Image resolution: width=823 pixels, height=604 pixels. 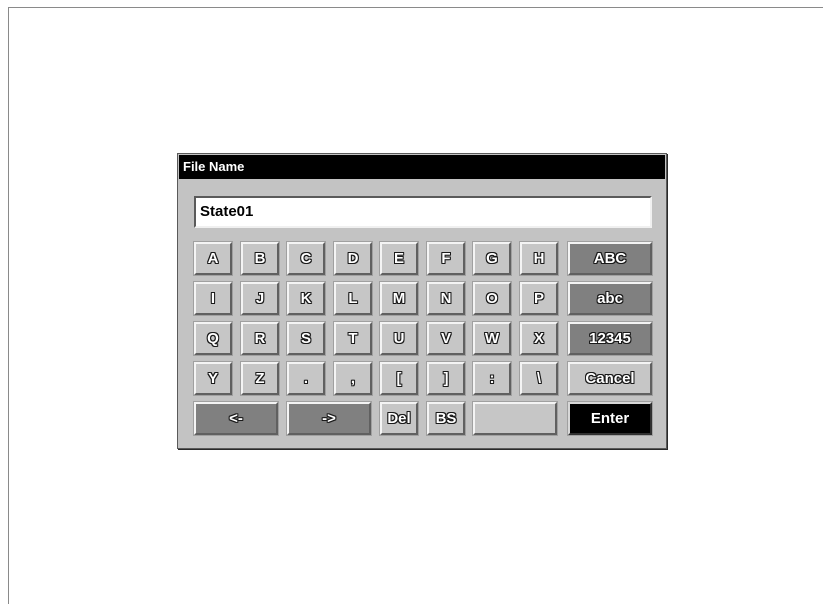 I want to click on key-s: S, so click(x=306, y=338).